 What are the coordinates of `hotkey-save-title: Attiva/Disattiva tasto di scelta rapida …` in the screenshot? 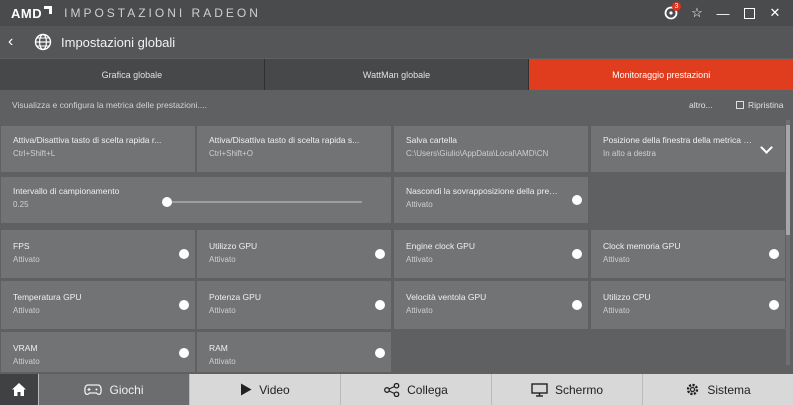 It's located at (284, 140).